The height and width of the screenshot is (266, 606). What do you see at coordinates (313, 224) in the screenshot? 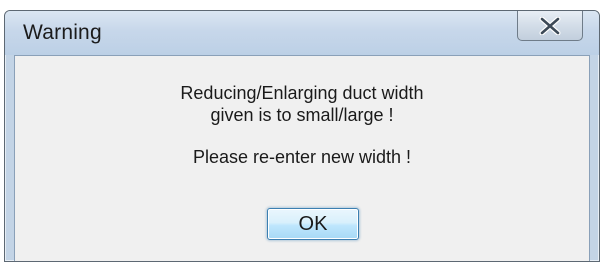
I see `ok-button: OK` at bounding box center [313, 224].